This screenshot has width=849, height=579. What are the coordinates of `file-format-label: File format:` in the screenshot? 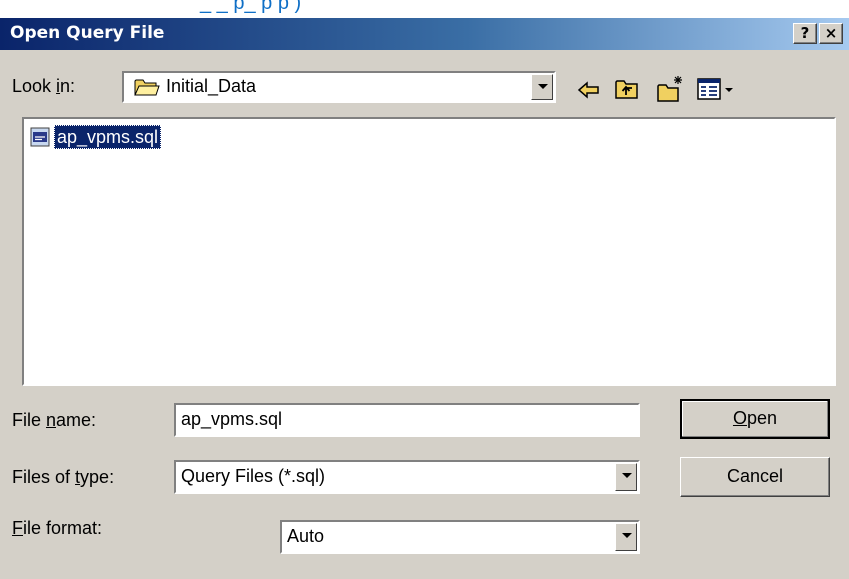 It's located at (57, 528).